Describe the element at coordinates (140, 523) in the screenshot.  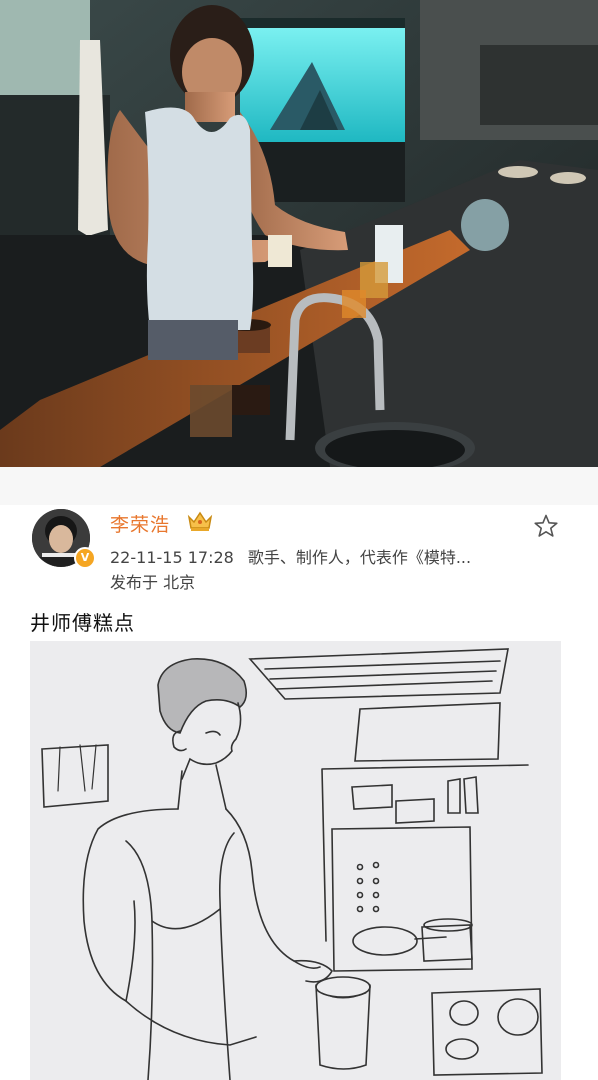
I see `author-name: 李荣浩` at that location.